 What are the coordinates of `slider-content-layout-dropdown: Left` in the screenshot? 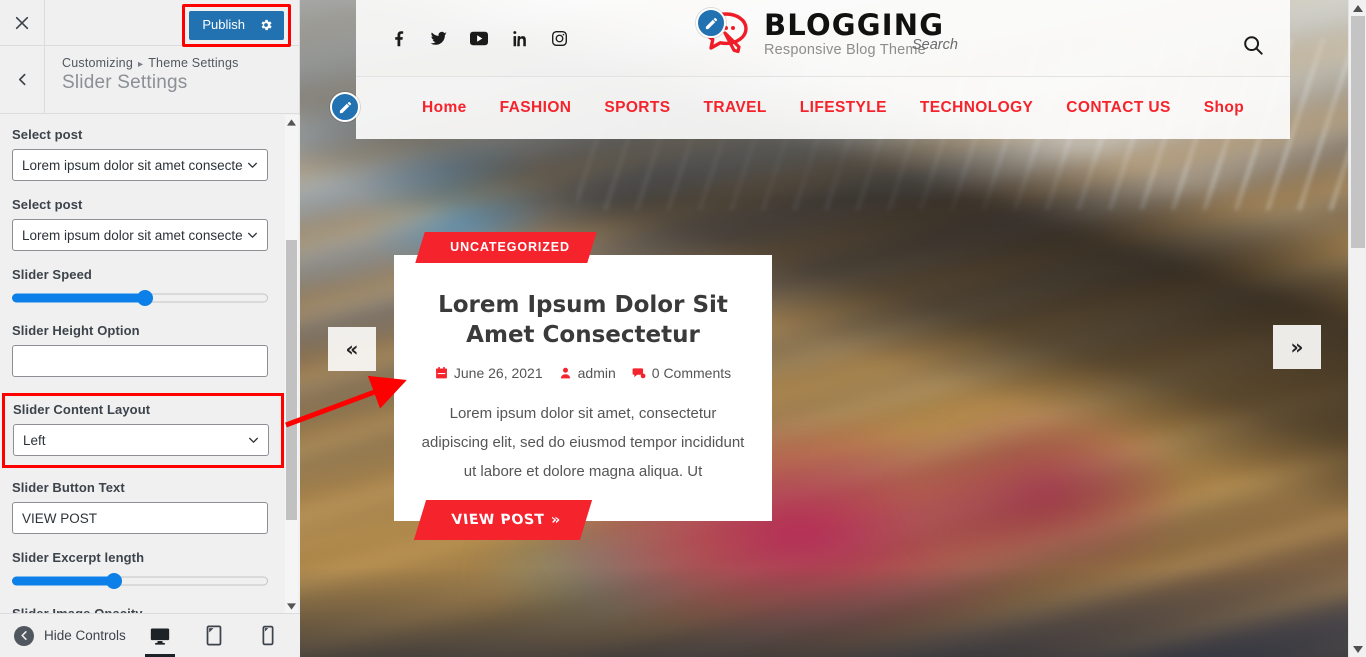 It's located at (141, 440).